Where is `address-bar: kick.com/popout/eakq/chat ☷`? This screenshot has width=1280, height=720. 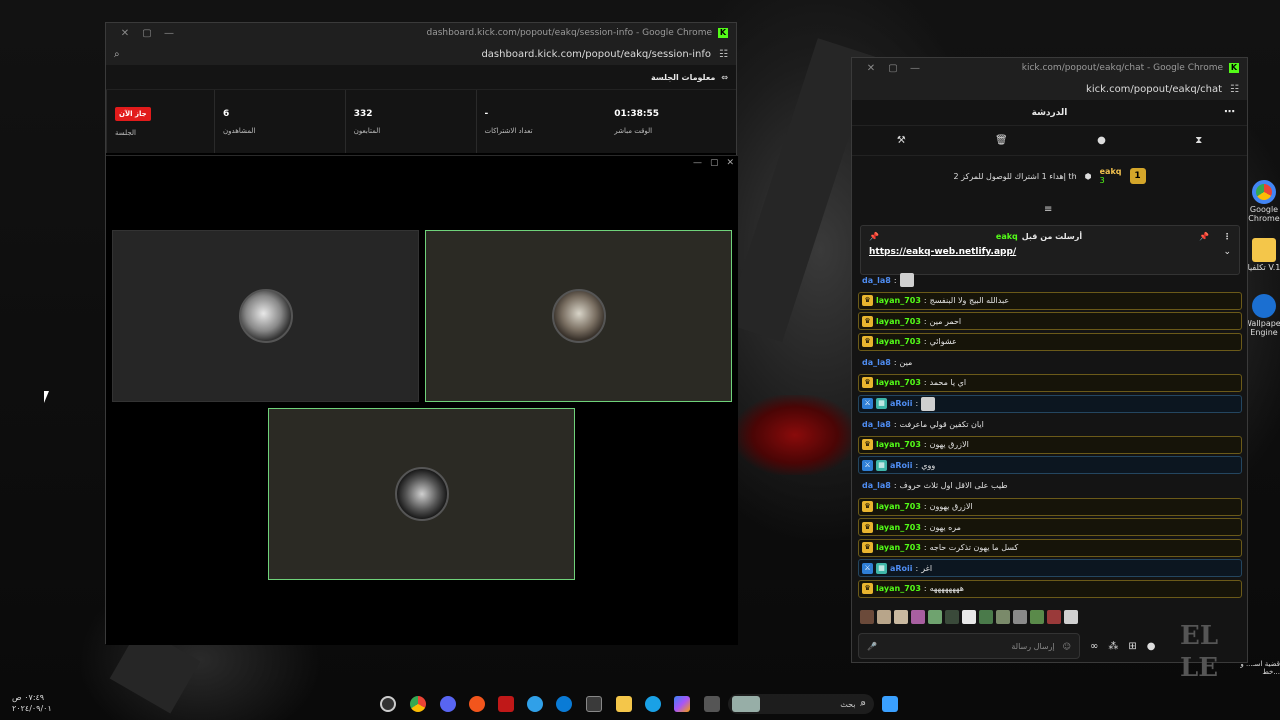
address-bar: kick.com/popout/eakq/chat ☷ is located at coordinates (1049, 89).